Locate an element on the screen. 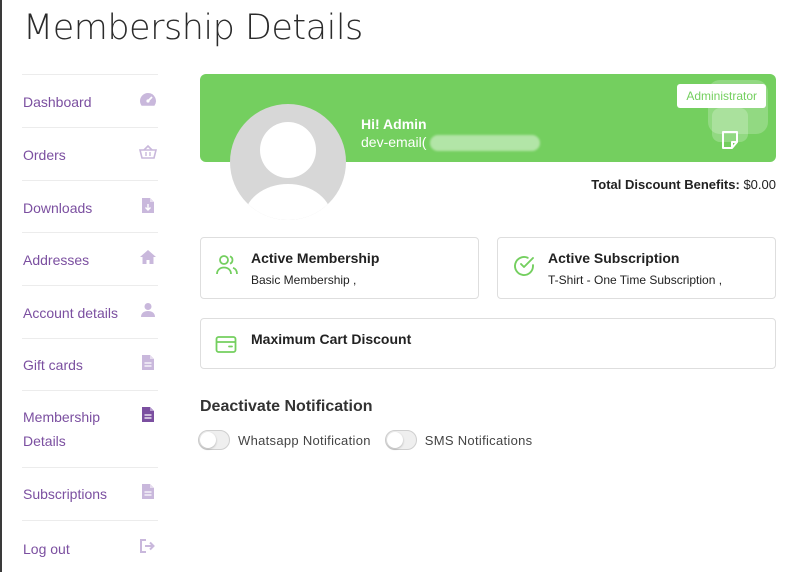 Image resolution: width=789 pixels, height=572 pixels. sidebar-item-addresses: Addresses is located at coordinates (90, 259).